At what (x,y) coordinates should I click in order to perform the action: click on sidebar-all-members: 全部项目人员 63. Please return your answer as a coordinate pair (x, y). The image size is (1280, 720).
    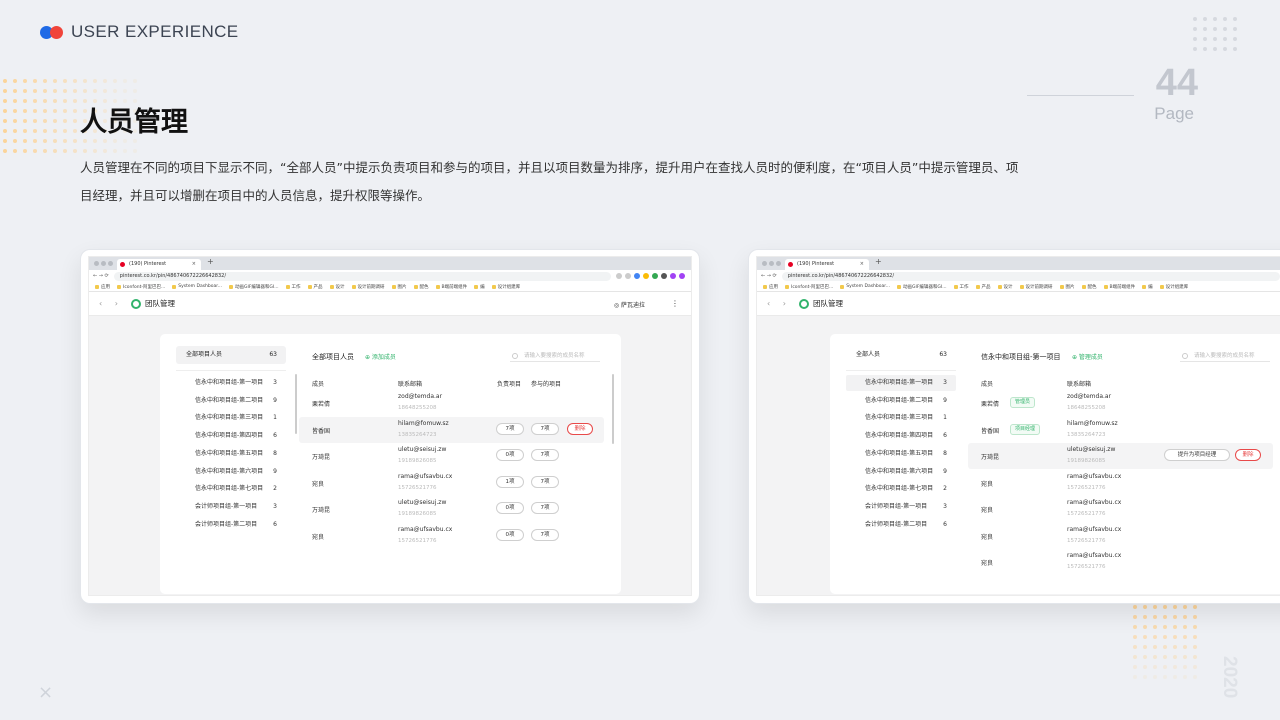
    Looking at the image, I should click on (231, 355).